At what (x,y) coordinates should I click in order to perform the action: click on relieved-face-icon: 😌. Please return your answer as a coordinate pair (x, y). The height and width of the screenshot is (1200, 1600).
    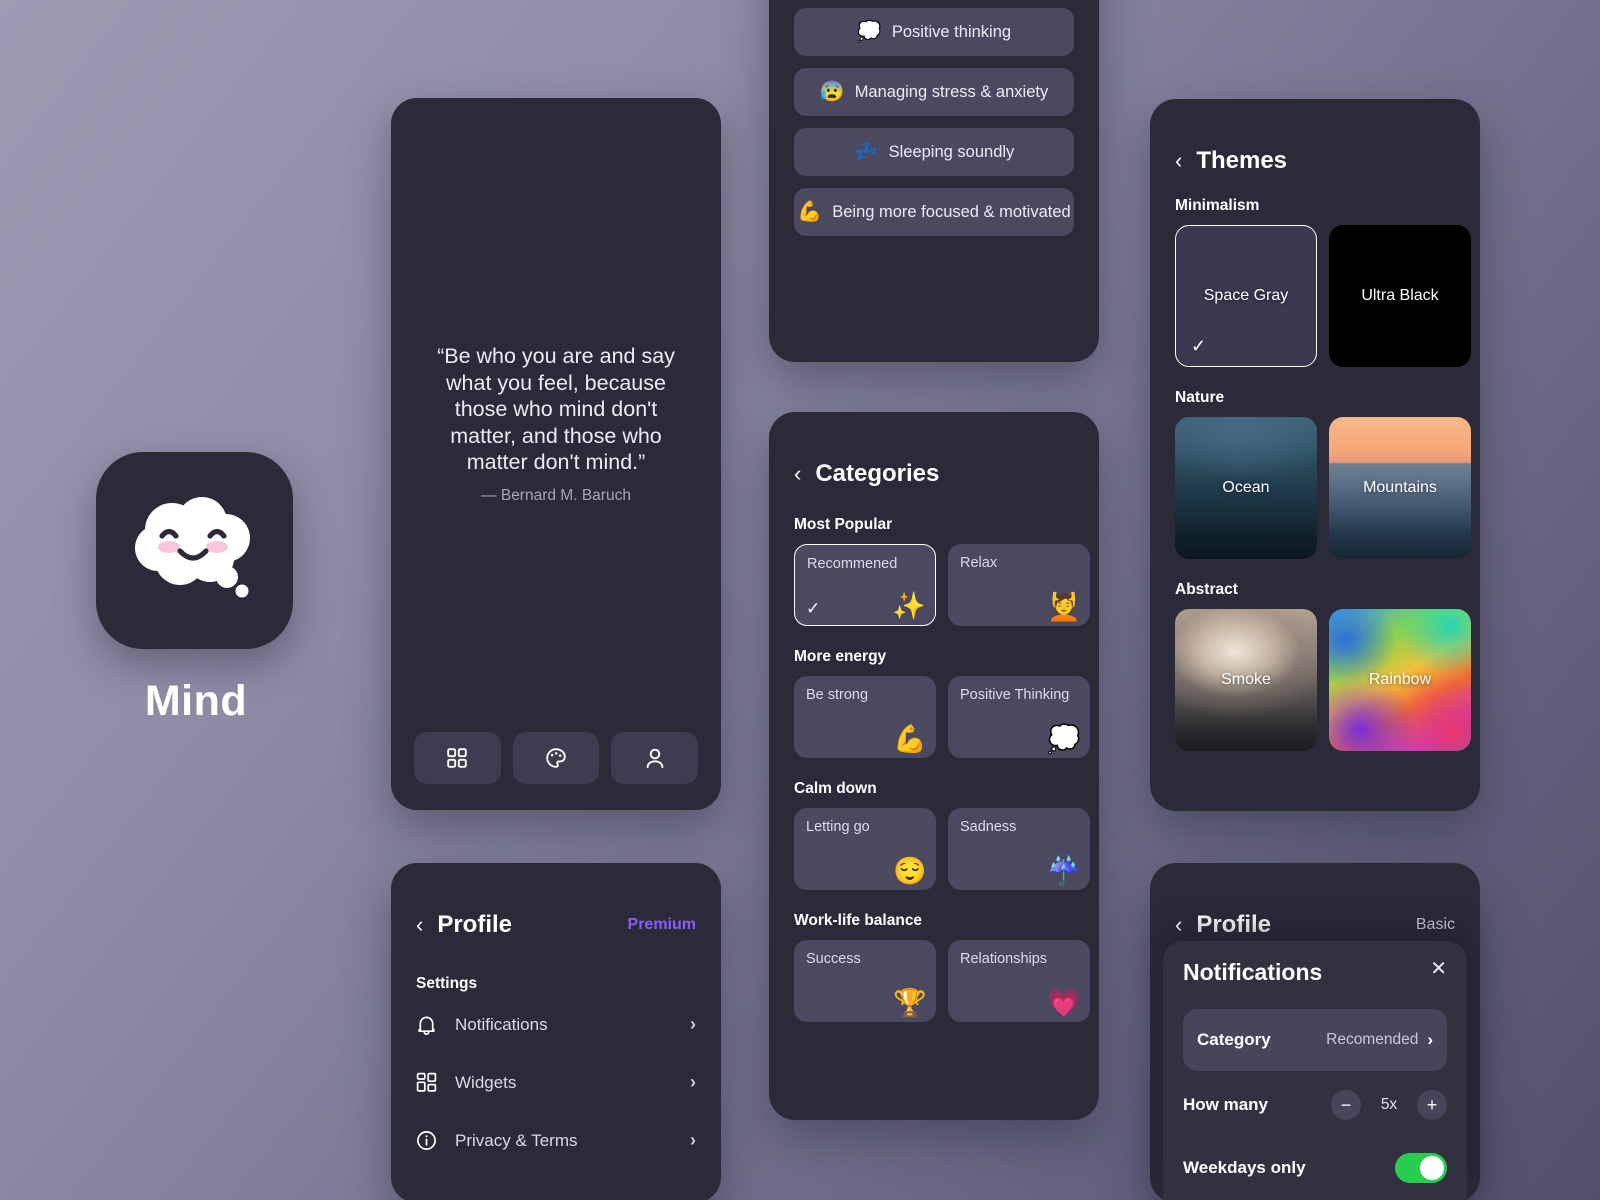
    Looking at the image, I should click on (910, 871).